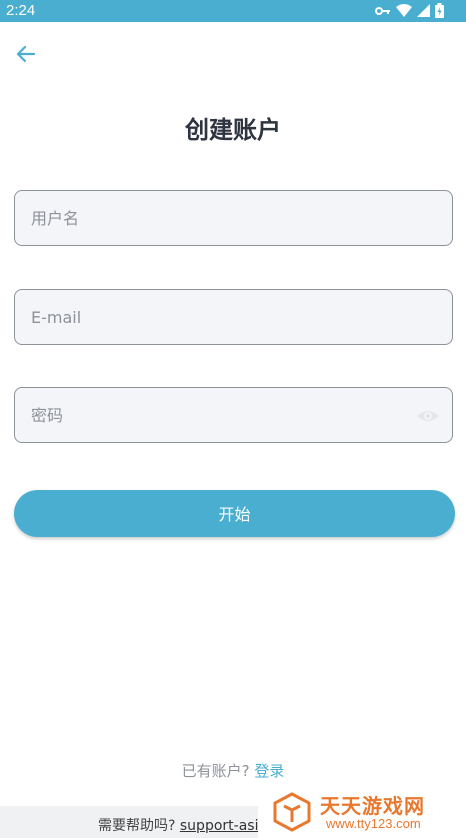 This screenshot has width=466, height=838. I want to click on vpn-key-icon, so click(382, 10).